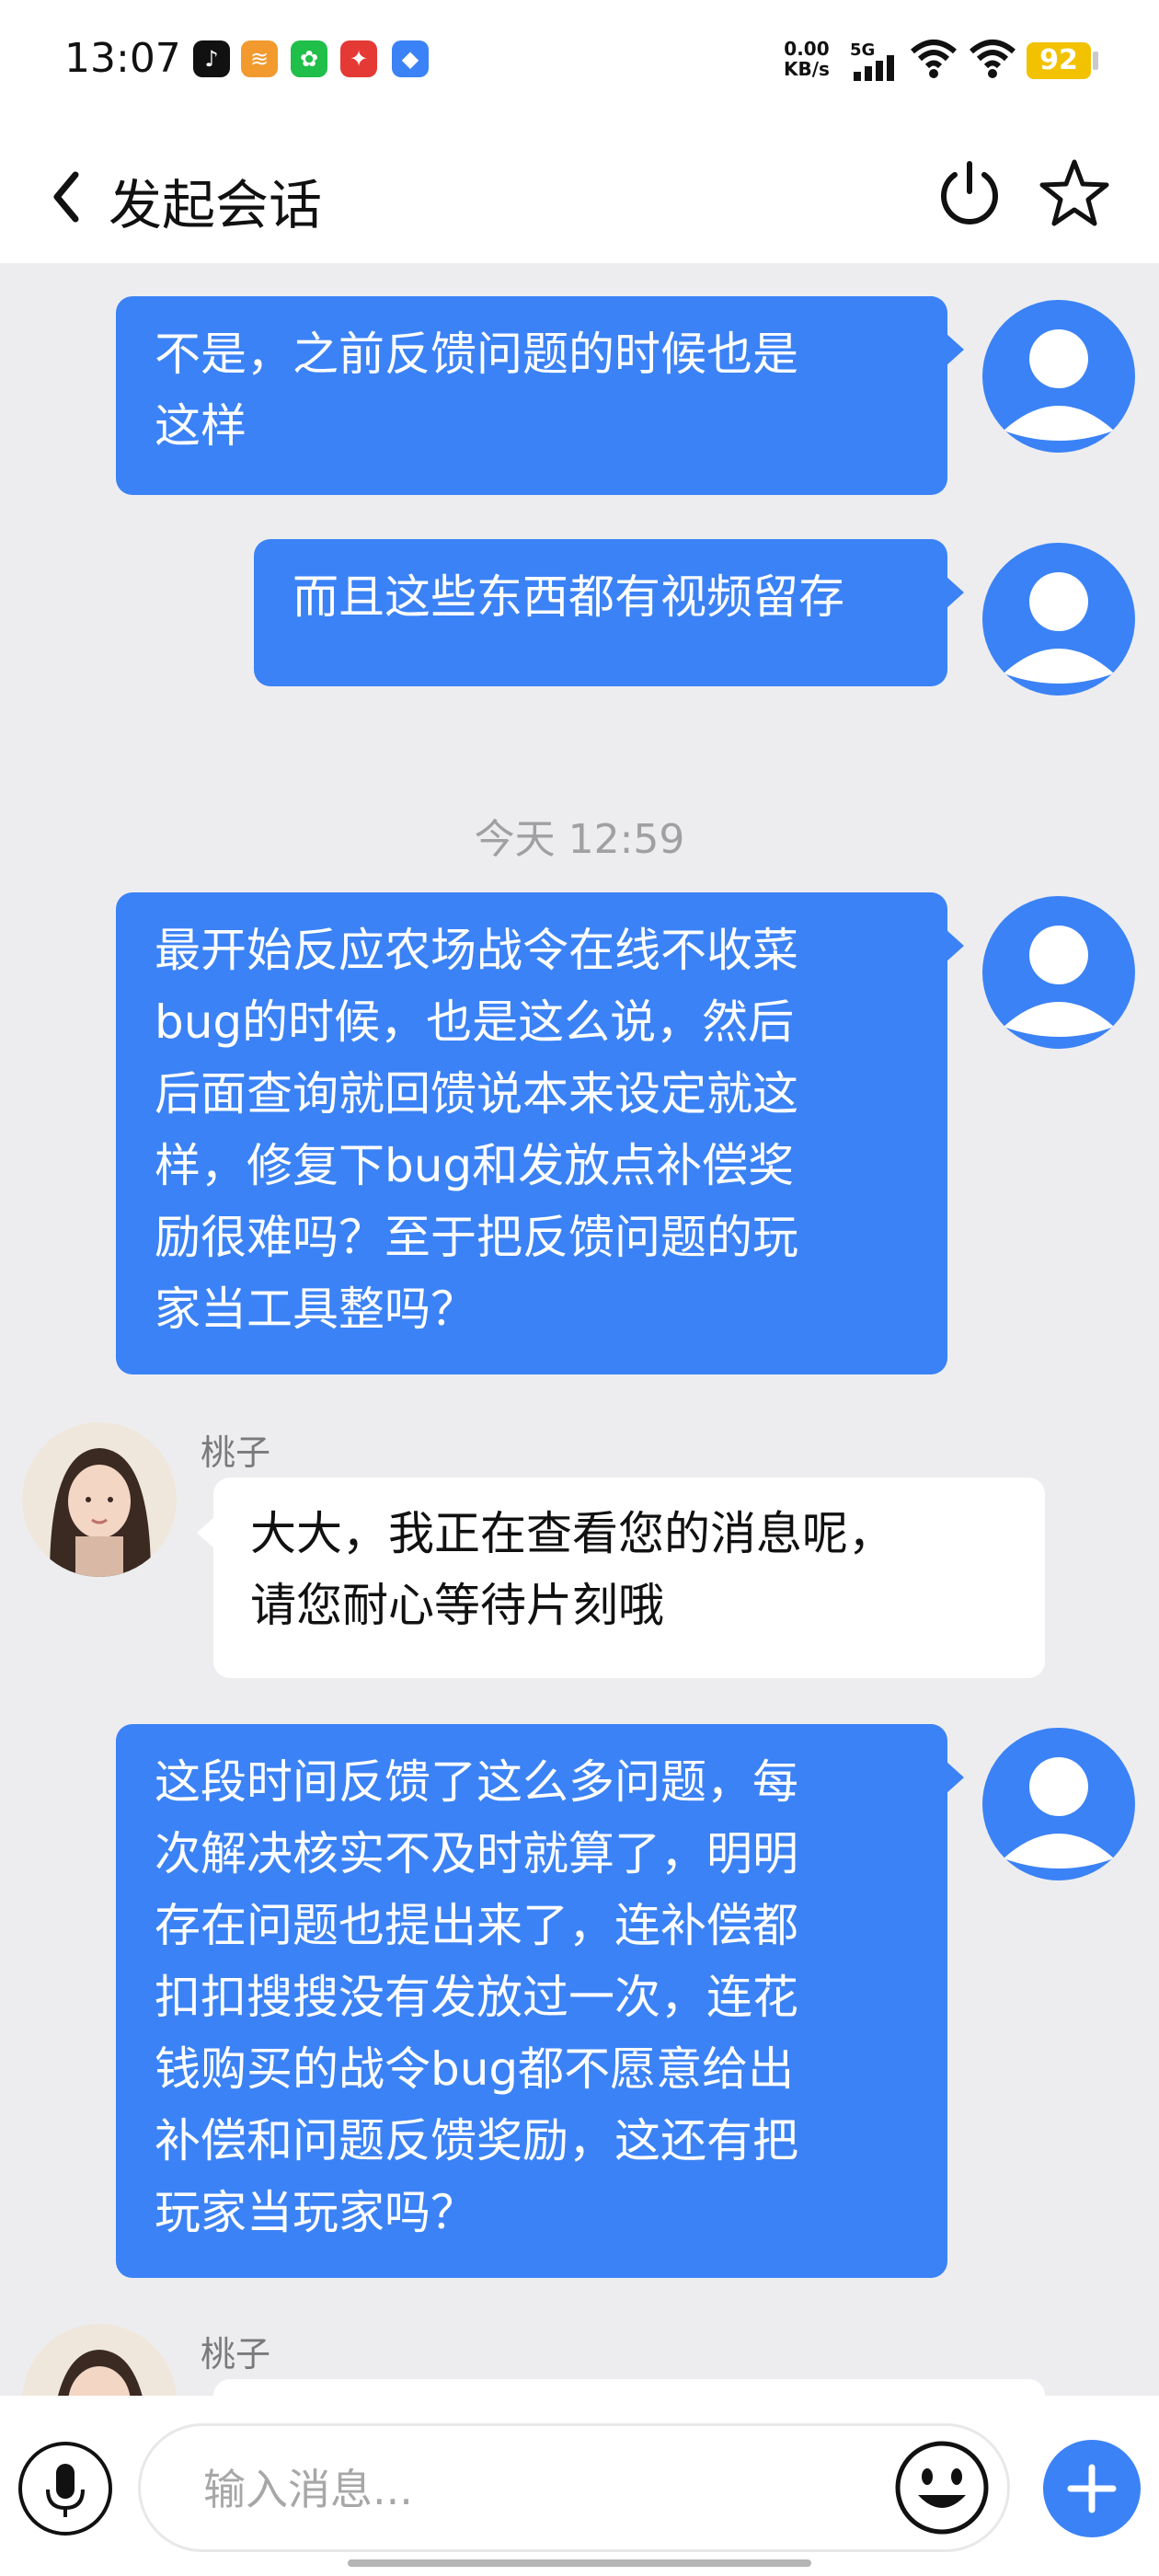  I want to click on agent-avatar, so click(99, 1499).